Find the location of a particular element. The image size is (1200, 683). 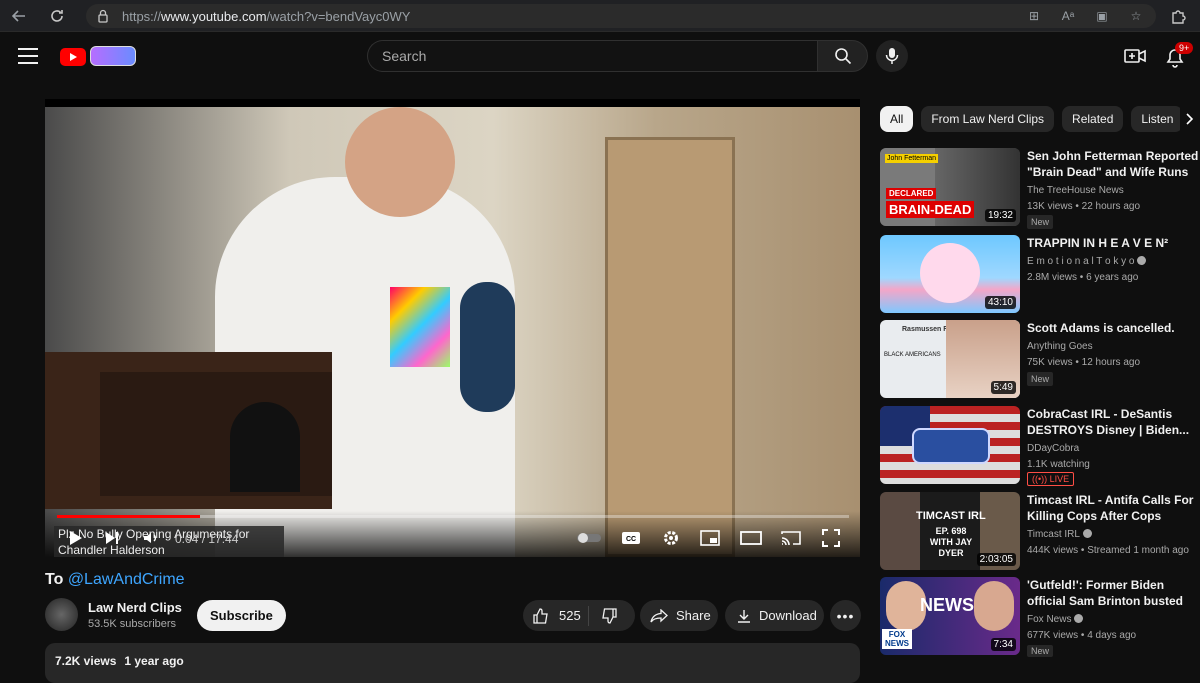

hd-icon: ▣ is located at coordinates (1102, 16).